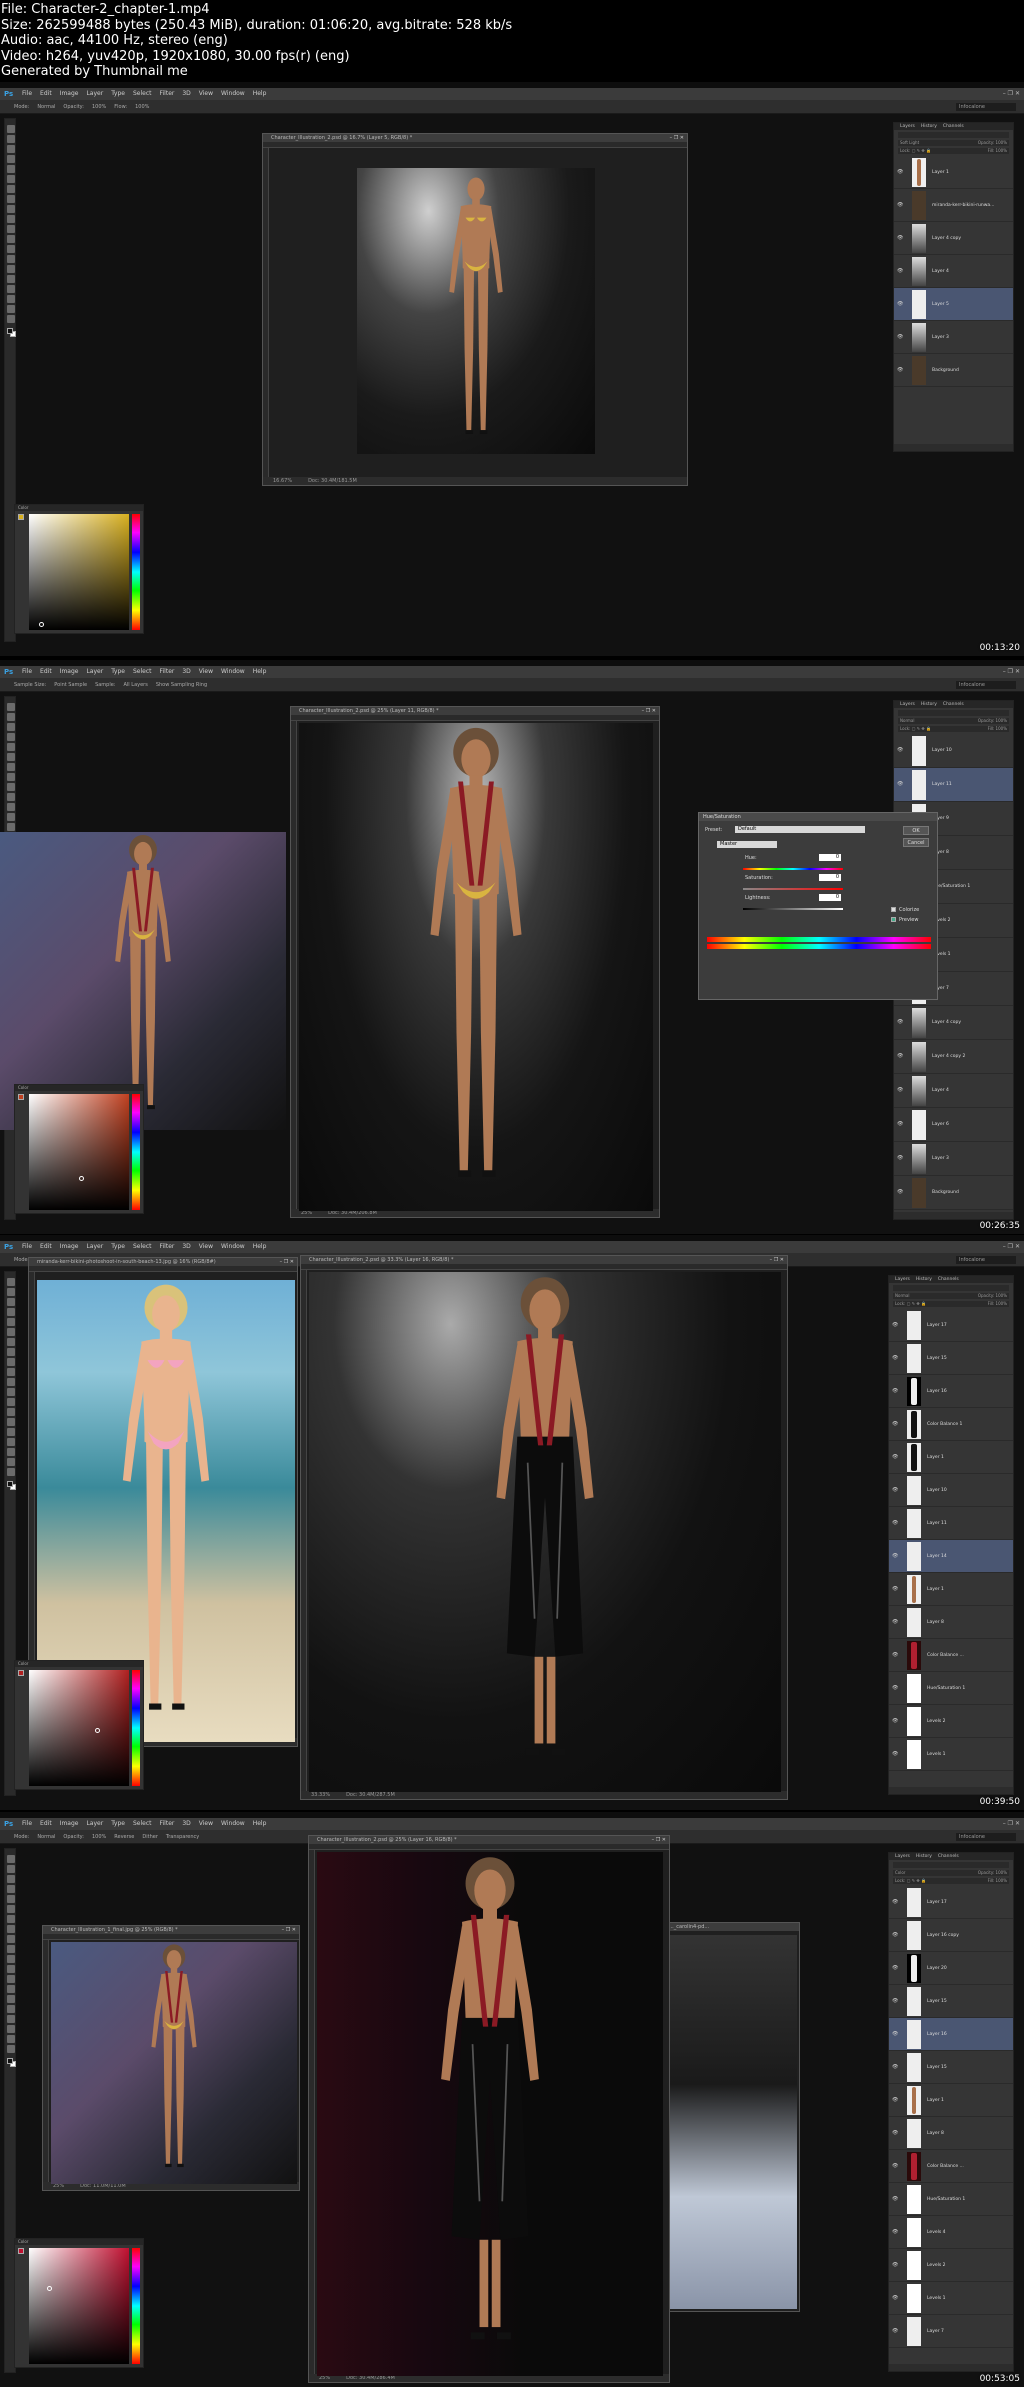 The image size is (1024, 2387). What do you see at coordinates (907, 720) in the screenshot?
I see `blend-mode-select: Normal` at bounding box center [907, 720].